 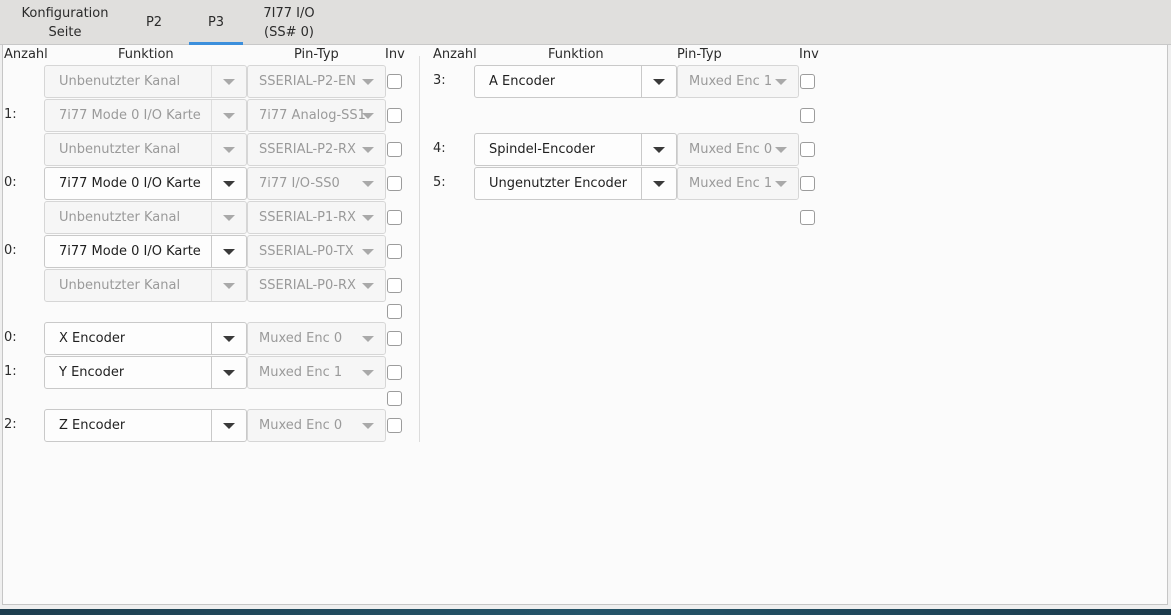 What do you see at coordinates (316, 251) in the screenshot?
I see `pin-typ-select: SSERIAL-P0-TX` at bounding box center [316, 251].